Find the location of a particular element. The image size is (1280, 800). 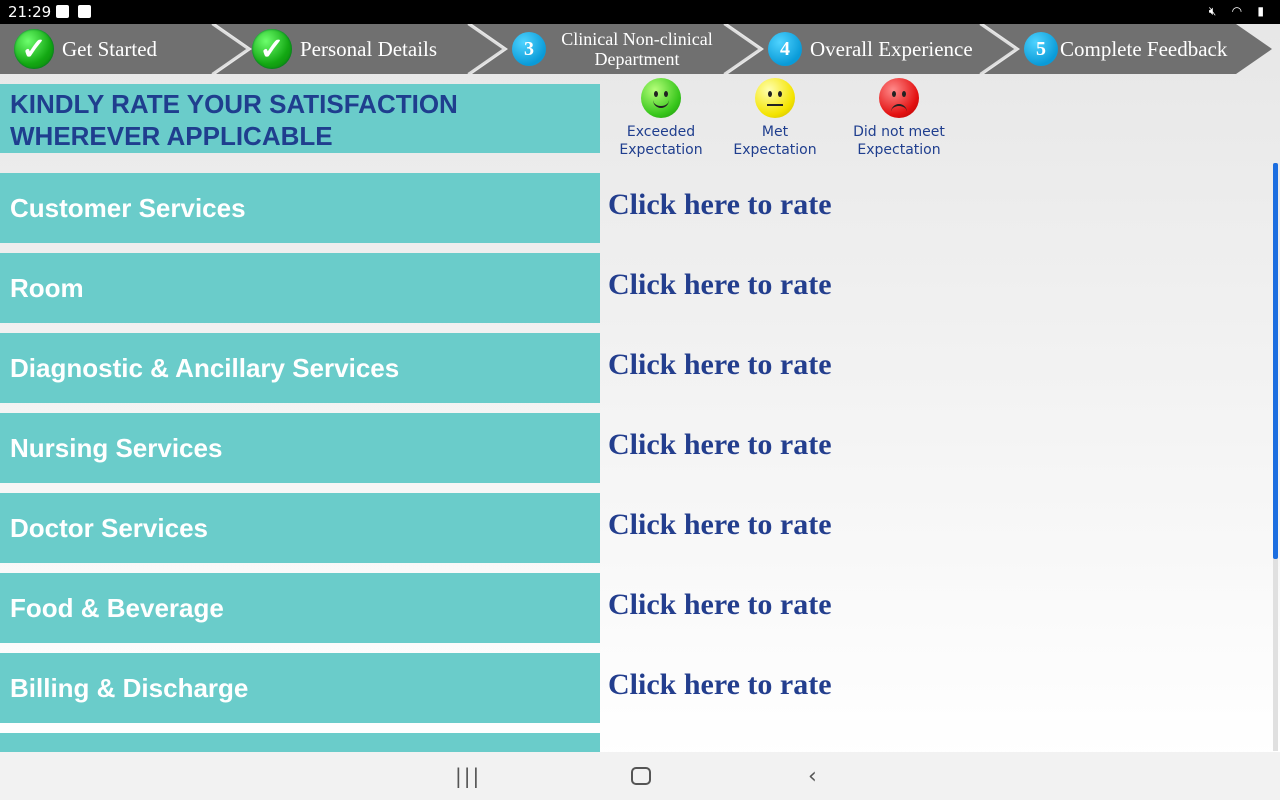

list-item: Room Click here to rate is located at coordinates (636, 288).